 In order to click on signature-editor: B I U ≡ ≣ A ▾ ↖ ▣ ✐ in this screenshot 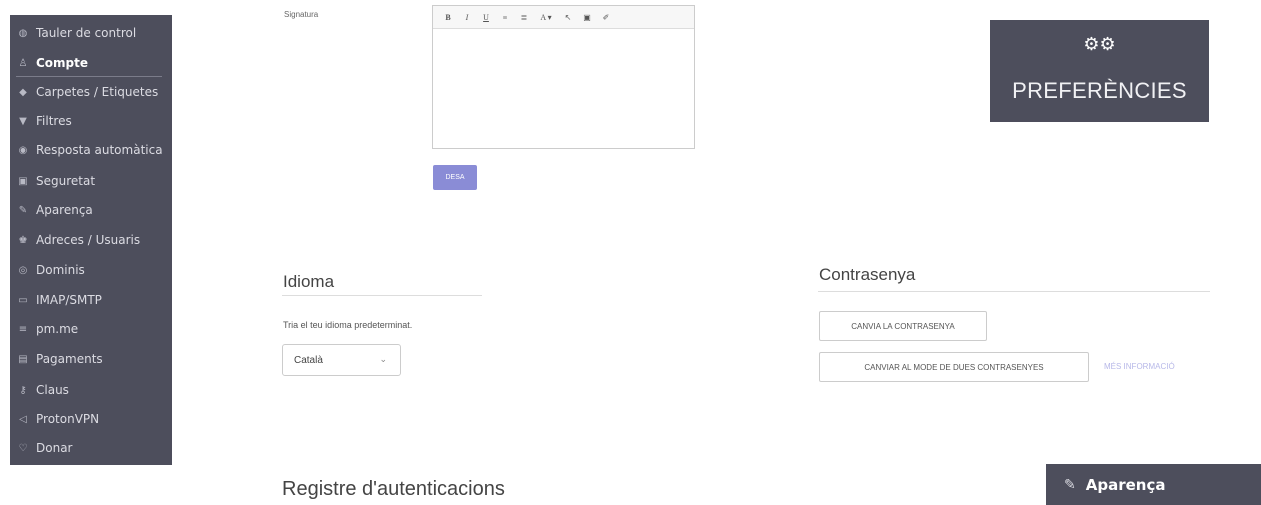, I will do `click(563, 77)`.